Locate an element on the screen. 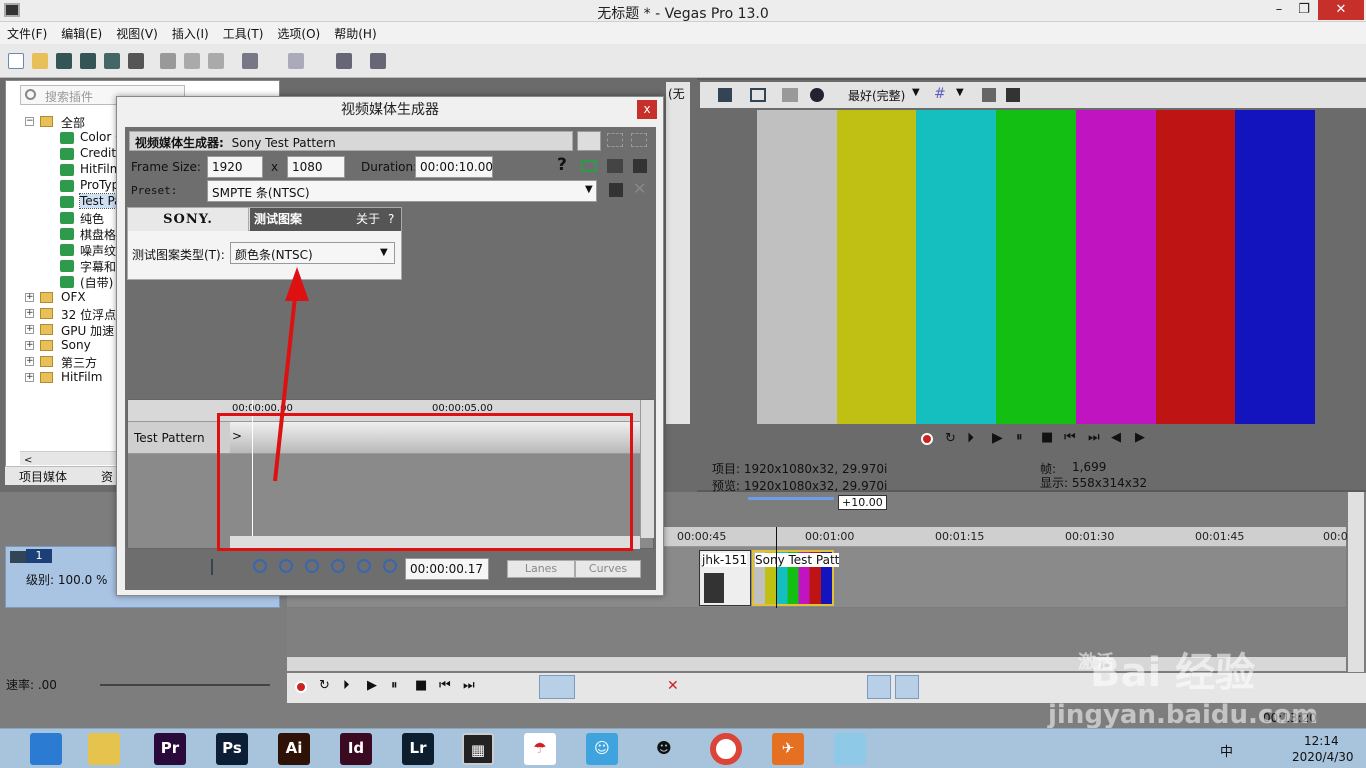 The image size is (1366, 768). rate-slider is located at coordinates (185, 685).